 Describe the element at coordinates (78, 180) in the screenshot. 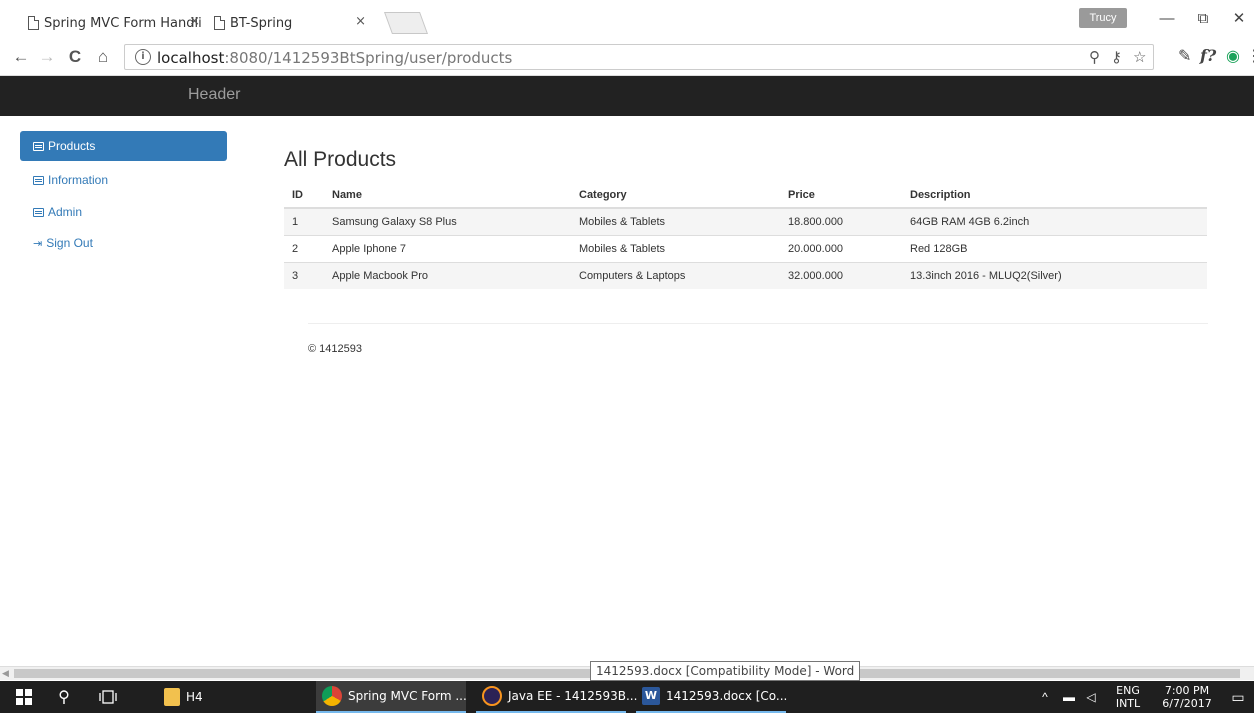

I see `sidebar-item-label: Information` at that location.